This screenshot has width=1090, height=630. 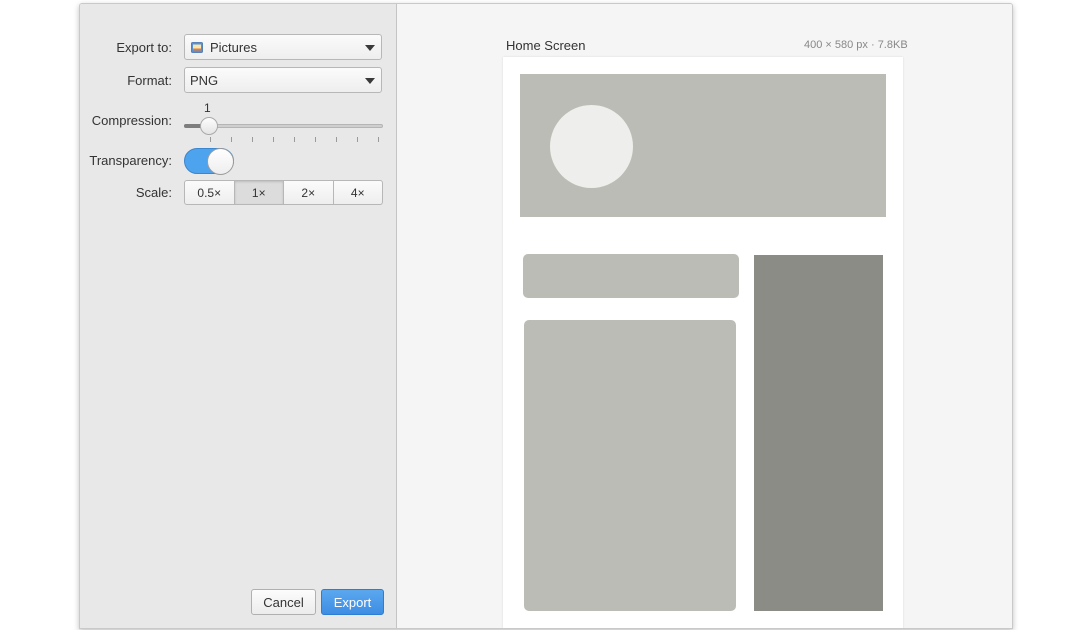 I want to click on compression-slider-handle, so click(x=209, y=126).